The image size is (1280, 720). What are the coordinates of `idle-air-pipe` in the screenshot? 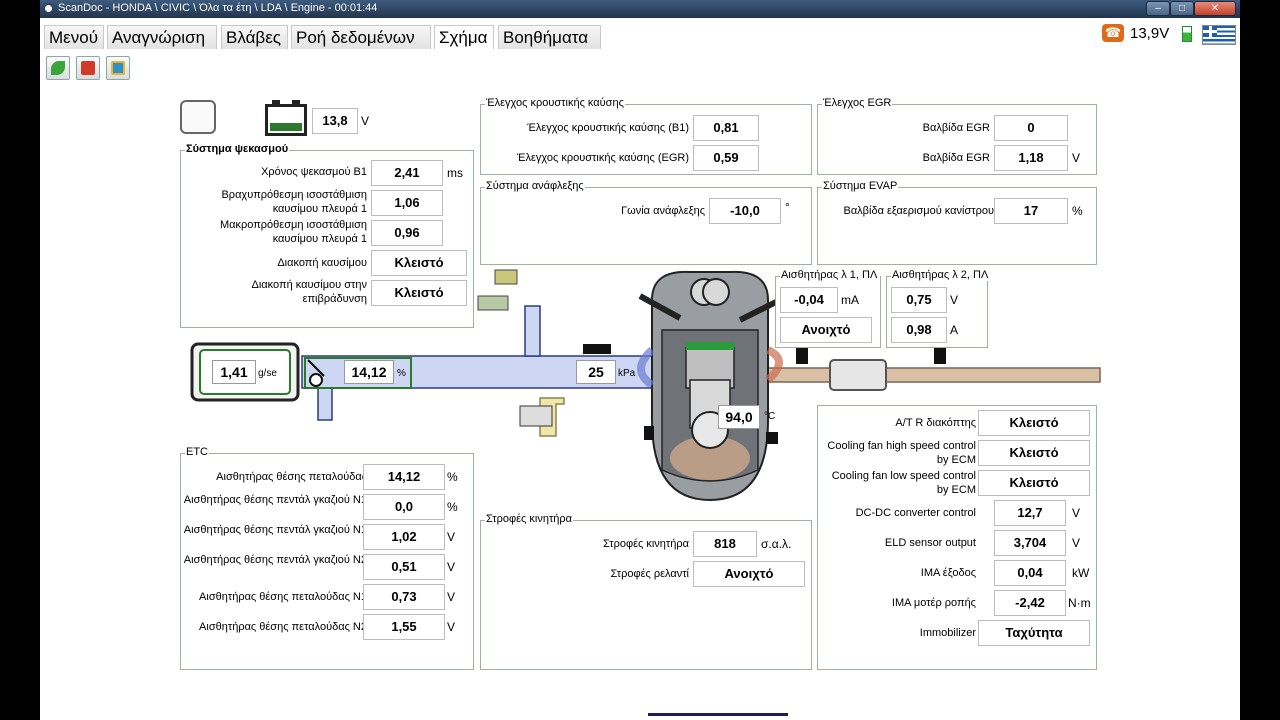 It's located at (532, 331).